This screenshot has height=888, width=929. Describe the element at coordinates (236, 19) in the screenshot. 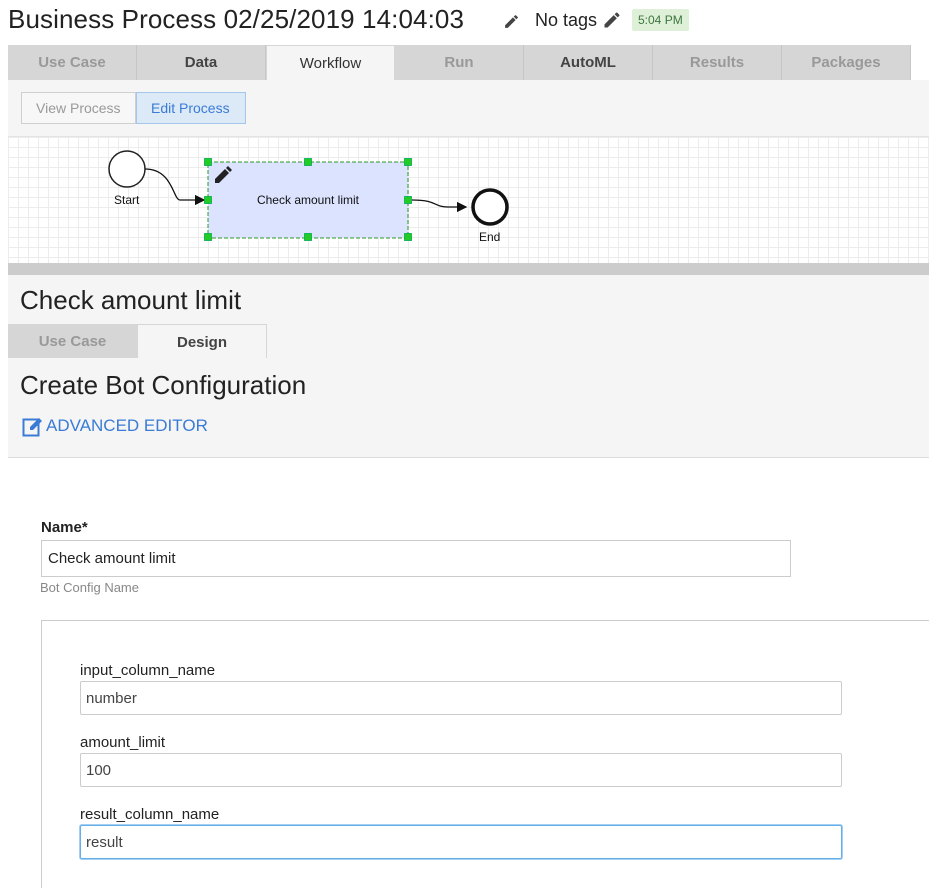

I see `page-title: Business Process 02/25/2019 14:04:03` at that location.